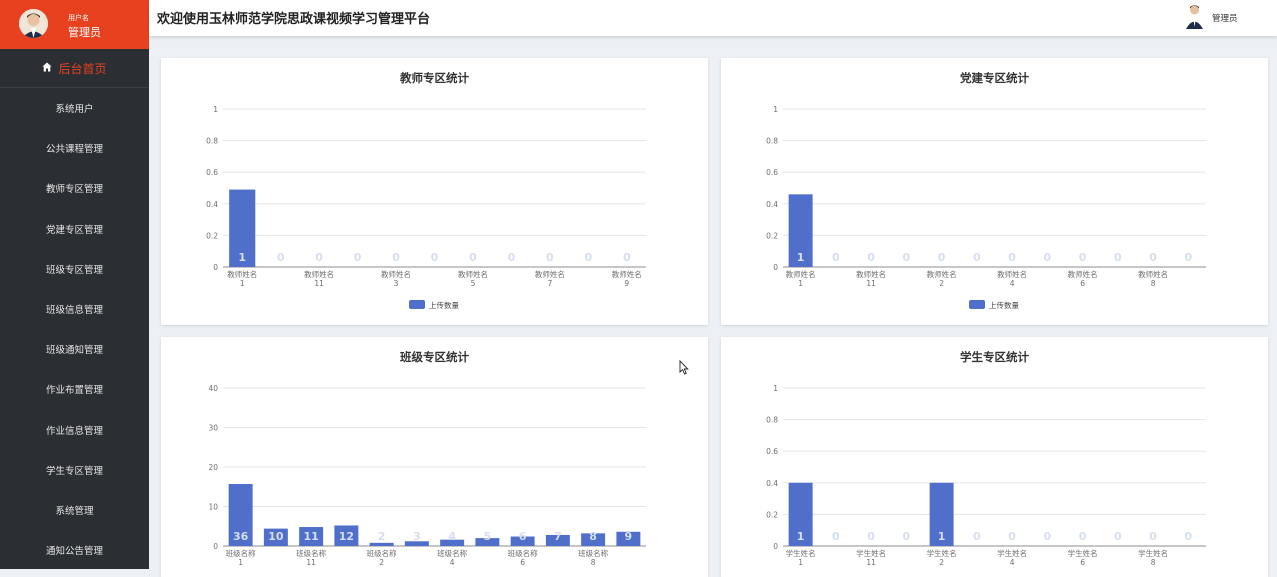 Image resolution: width=1277 pixels, height=577 pixels. I want to click on sidebar-item: 通知公告管理, so click(74, 550).